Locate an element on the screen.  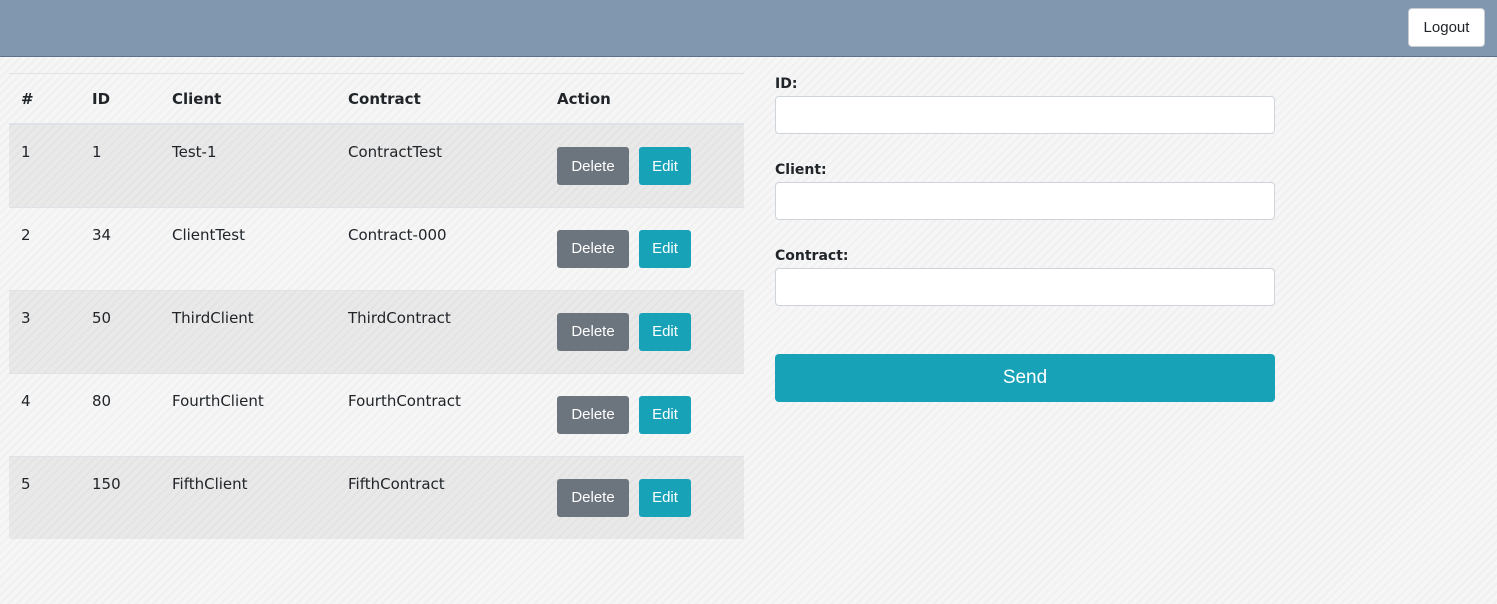
table-header-row: # ID Client Contract Action is located at coordinates (376, 99).